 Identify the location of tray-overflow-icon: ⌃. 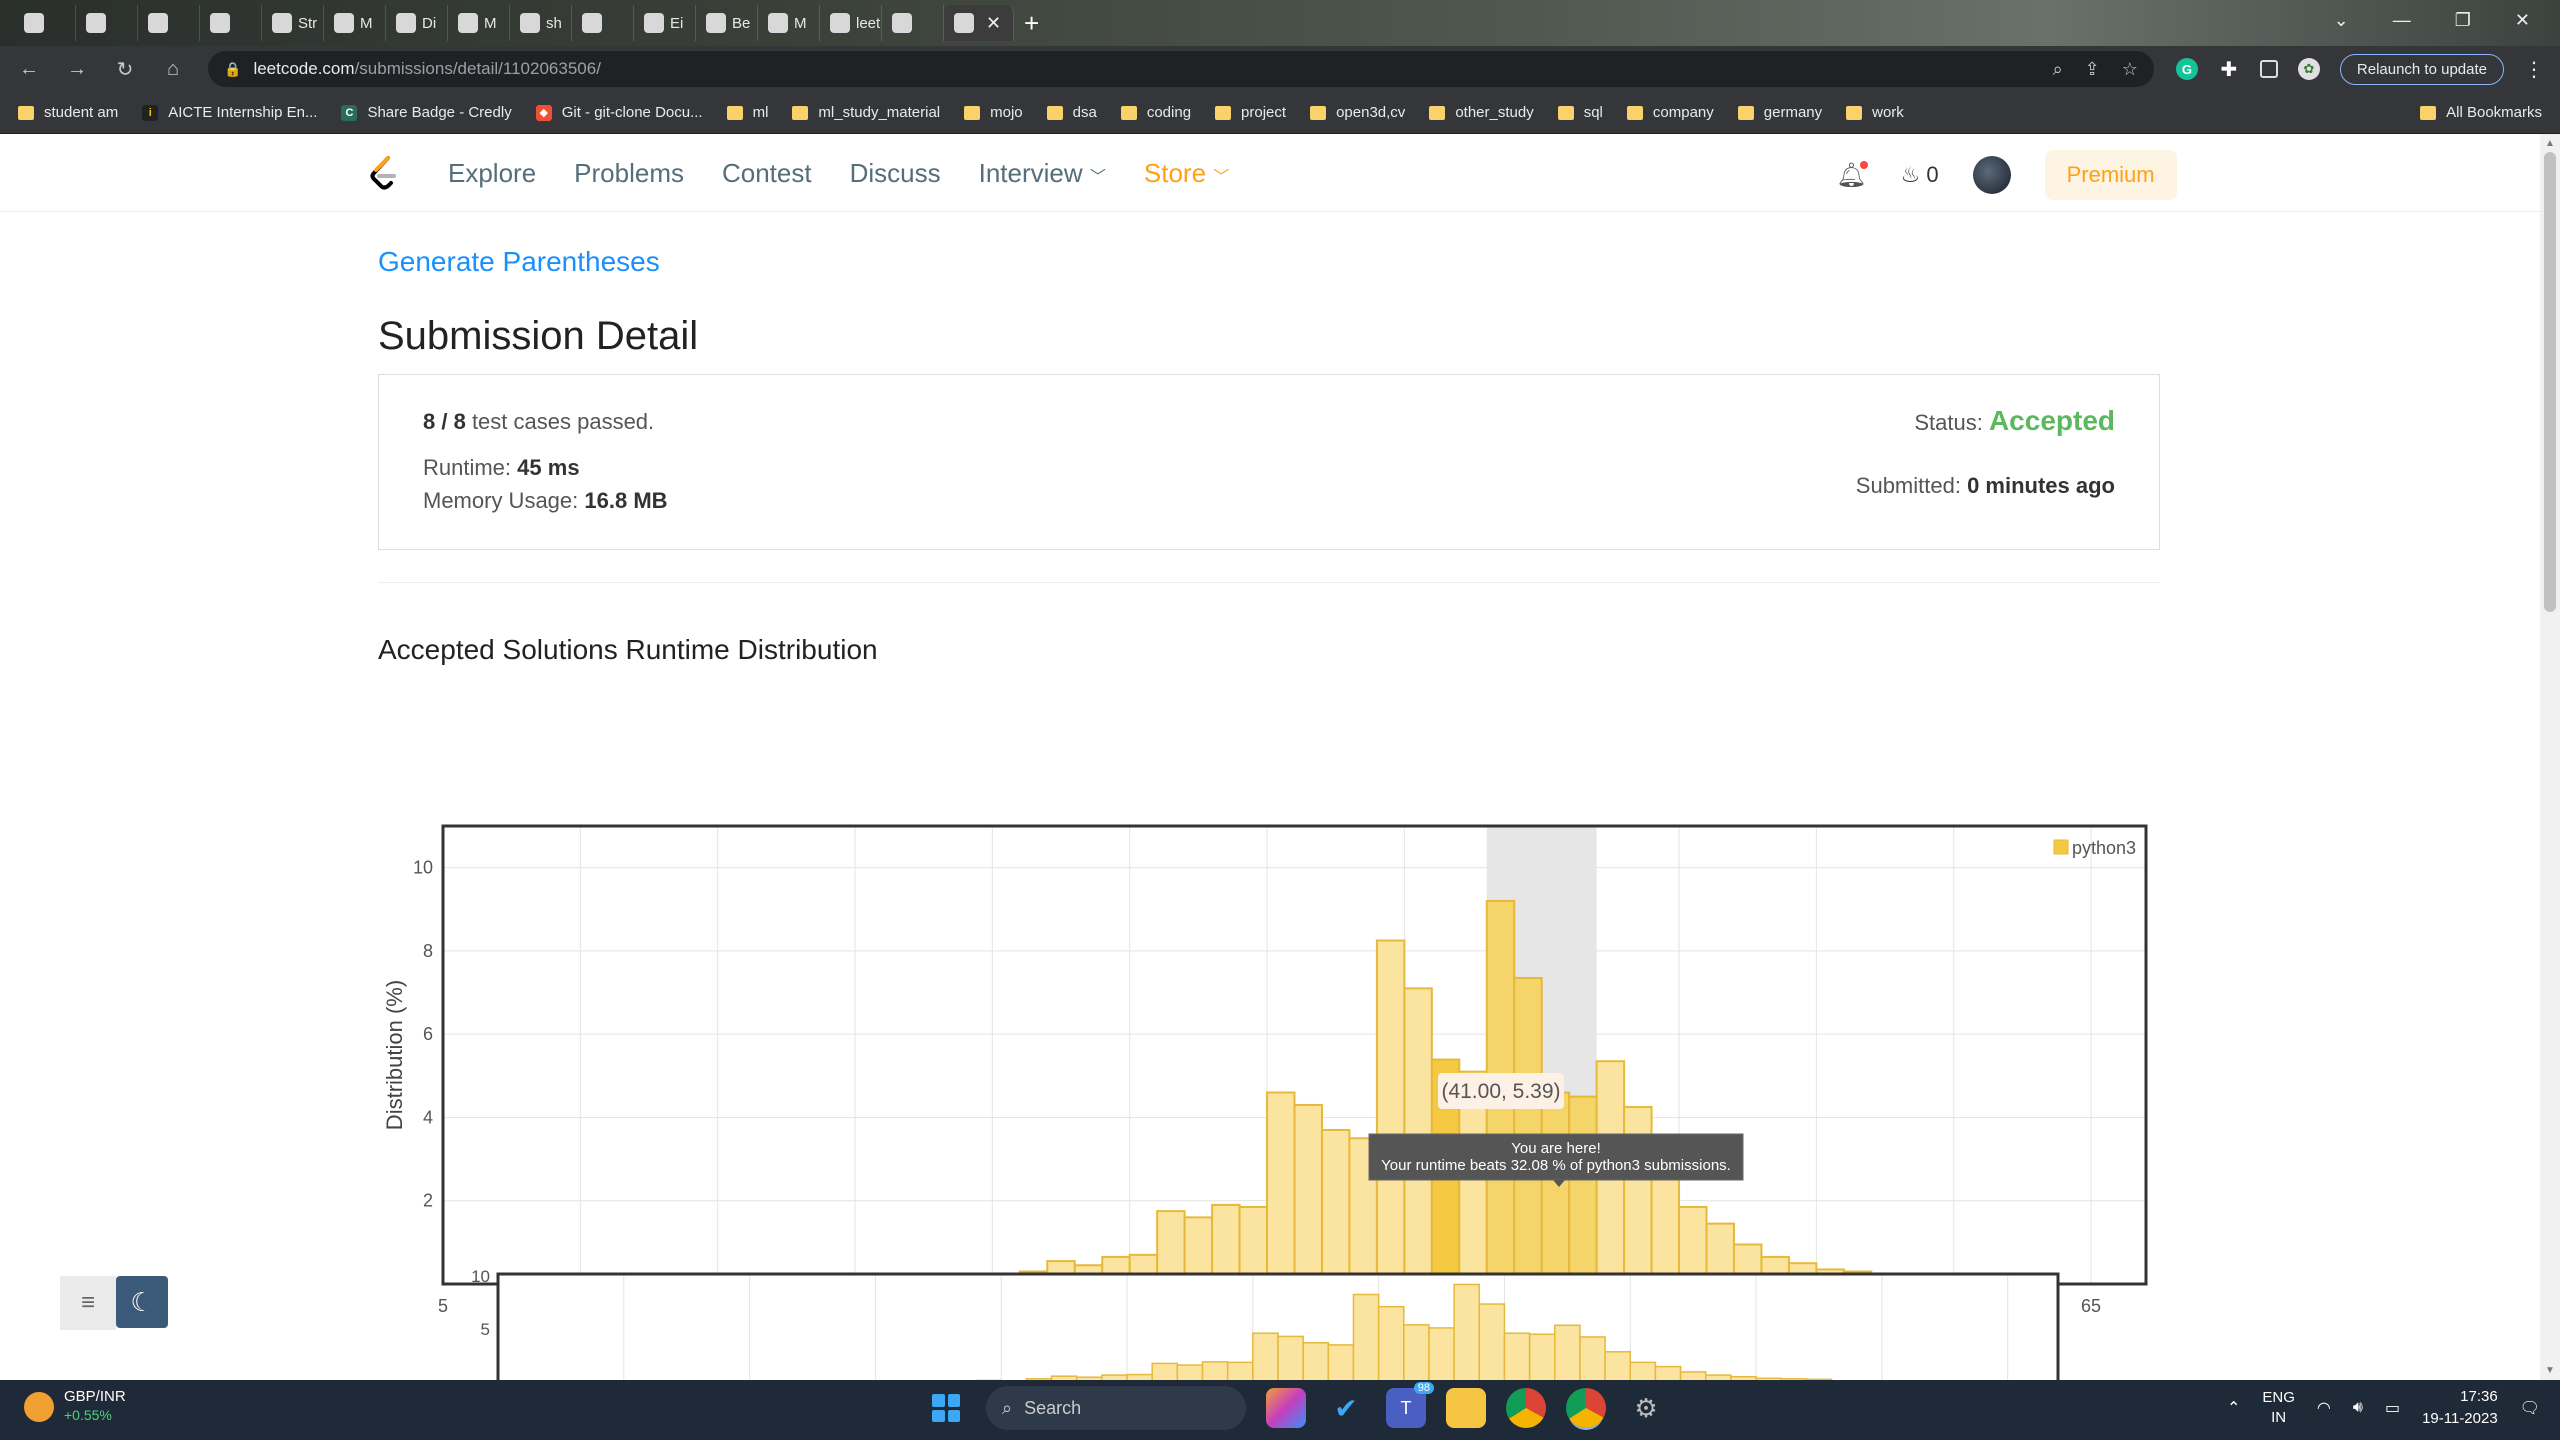
(2233, 1408).